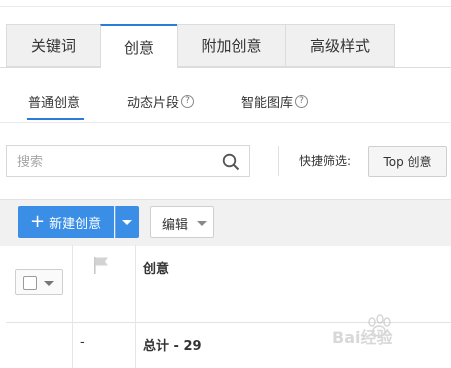 This screenshot has height=368, width=451. What do you see at coordinates (231, 162) in the screenshot?
I see `search-icon` at bounding box center [231, 162].